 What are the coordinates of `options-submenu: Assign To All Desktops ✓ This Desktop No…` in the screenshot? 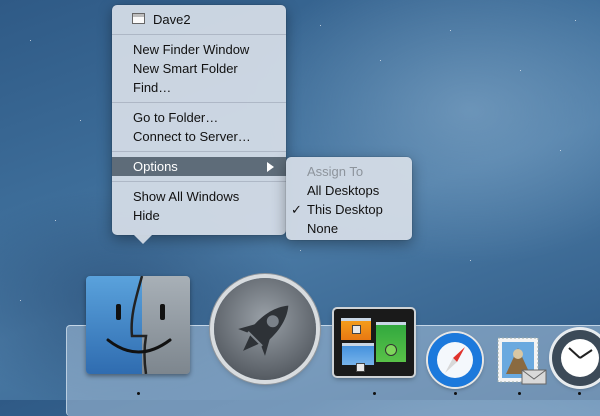 It's located at (349, 198).